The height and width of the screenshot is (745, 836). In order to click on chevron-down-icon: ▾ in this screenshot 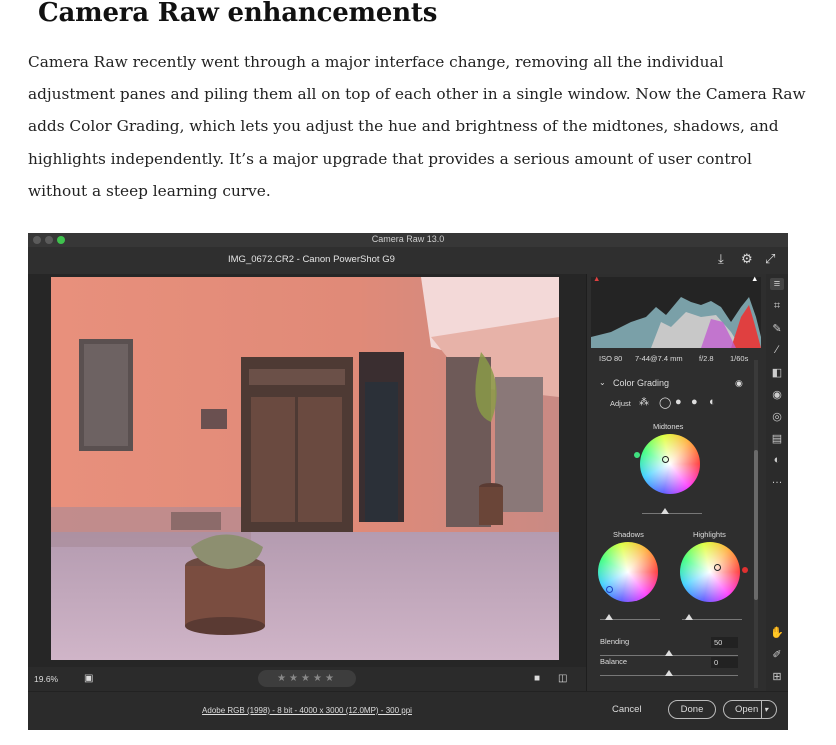, I will do `click(766, 709)`.